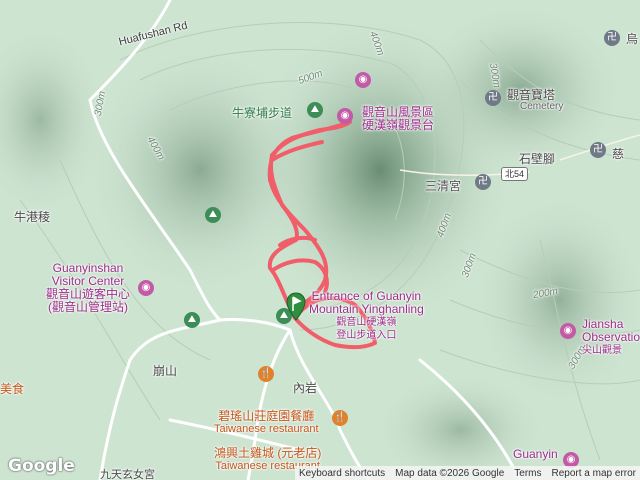 The image size is (640, 480). What do you see at coordinates (296, 307) in the screenshot?
I see `map-pin-icon` at bounding box center [296, 307].